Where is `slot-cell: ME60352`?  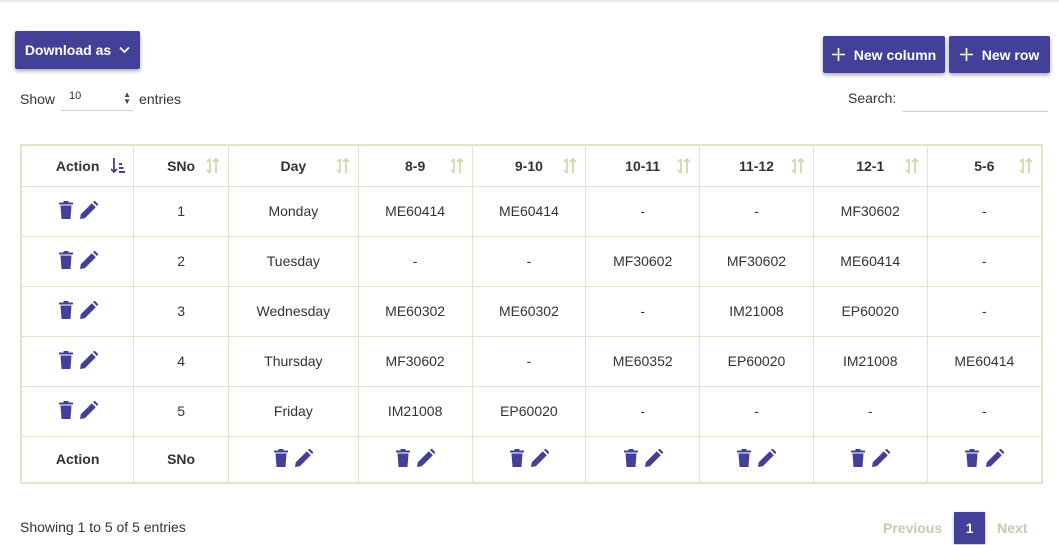
slot-cell: ME60352 is located at coordinates (643, 361).